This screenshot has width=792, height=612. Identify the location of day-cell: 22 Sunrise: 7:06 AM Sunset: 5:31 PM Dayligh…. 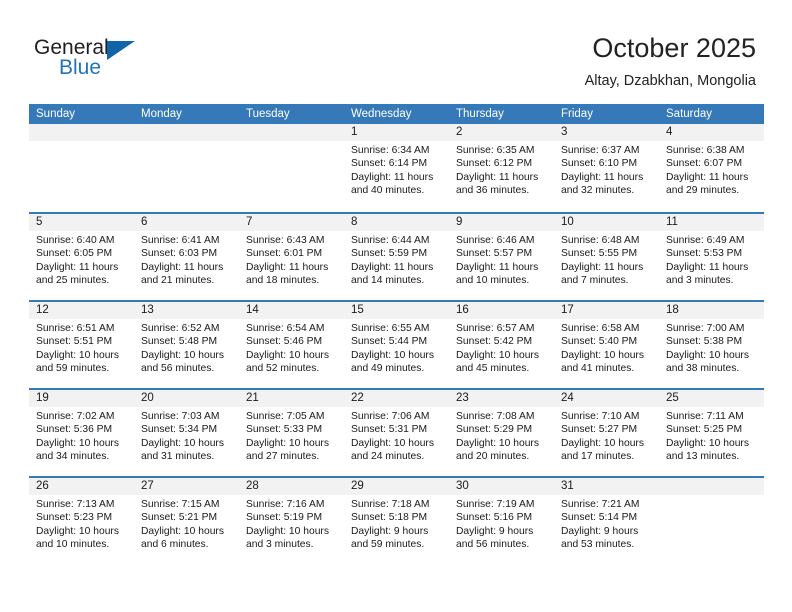
(396, 433).